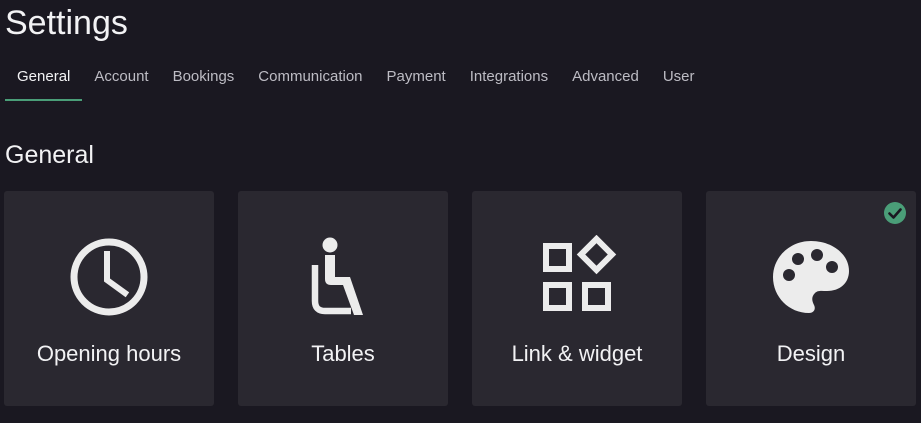  What do you see at coordinates (66, 23) in the screenshot?
I see `page-title: Settings` at bounding box center [66, 23].